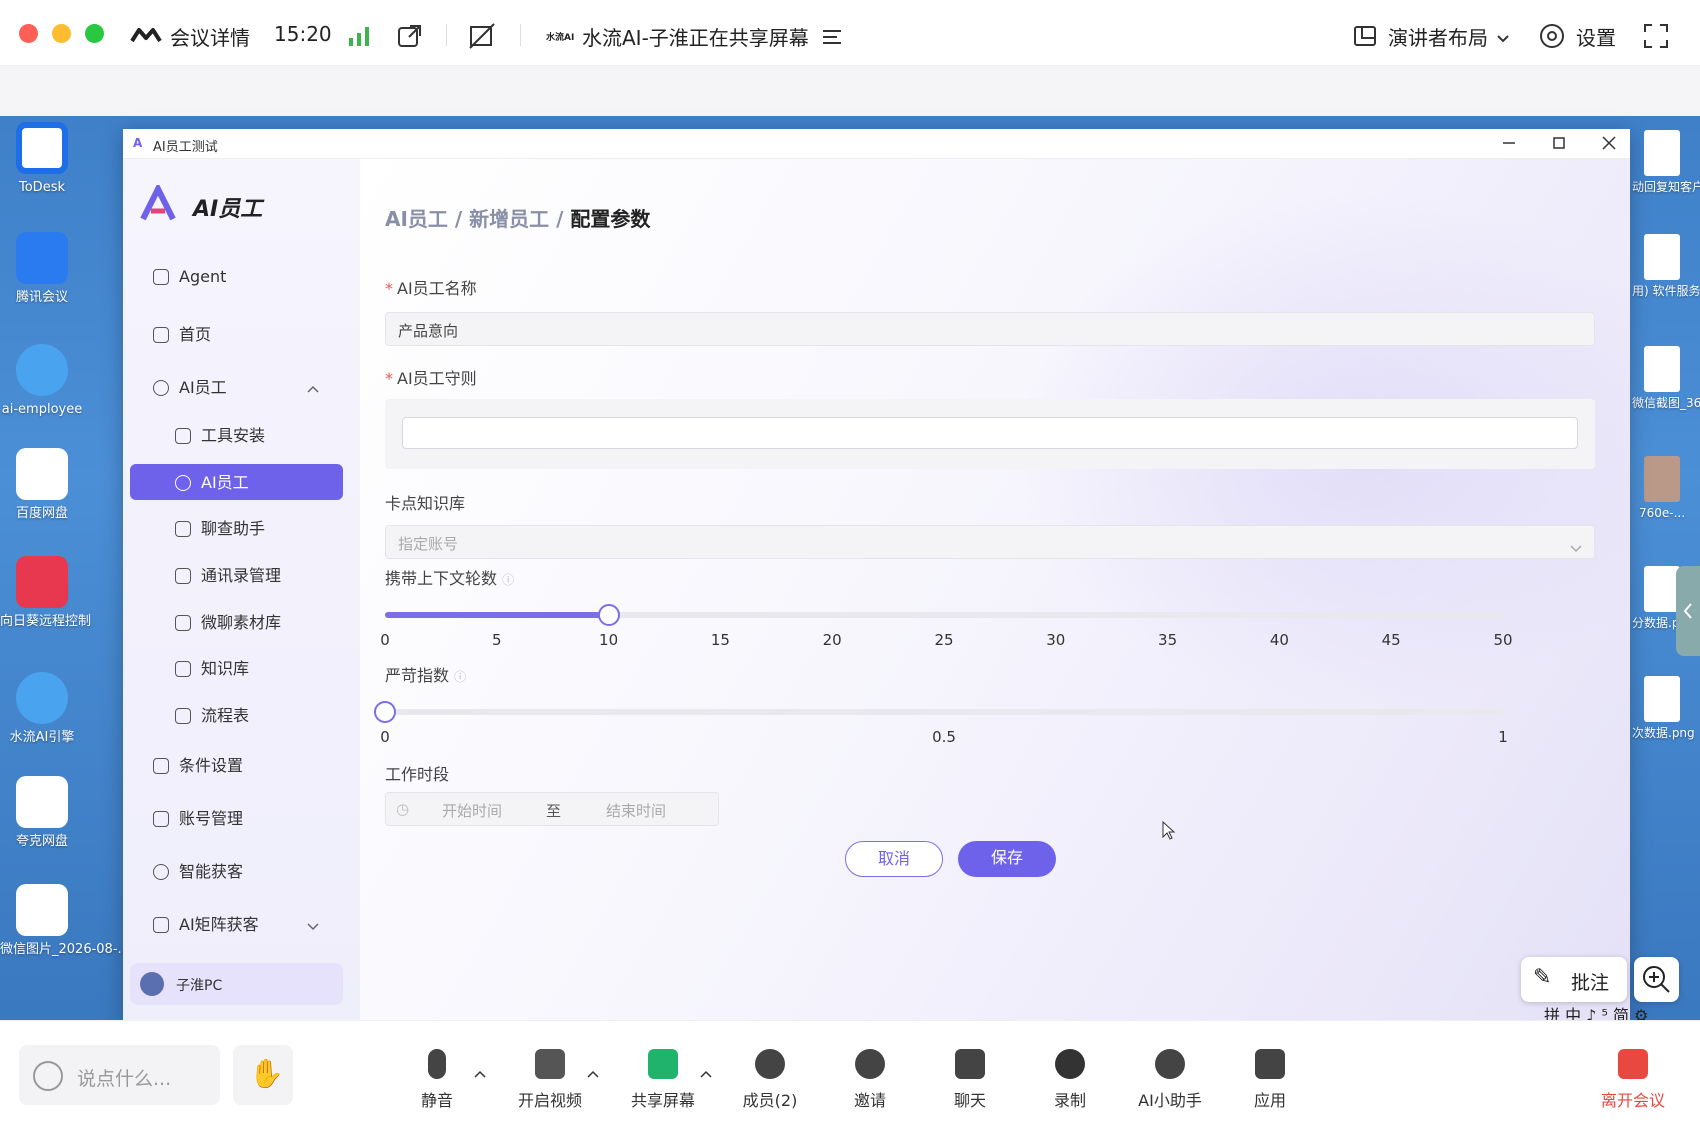  I want to click on desktop-second-column, so click(106, 566).